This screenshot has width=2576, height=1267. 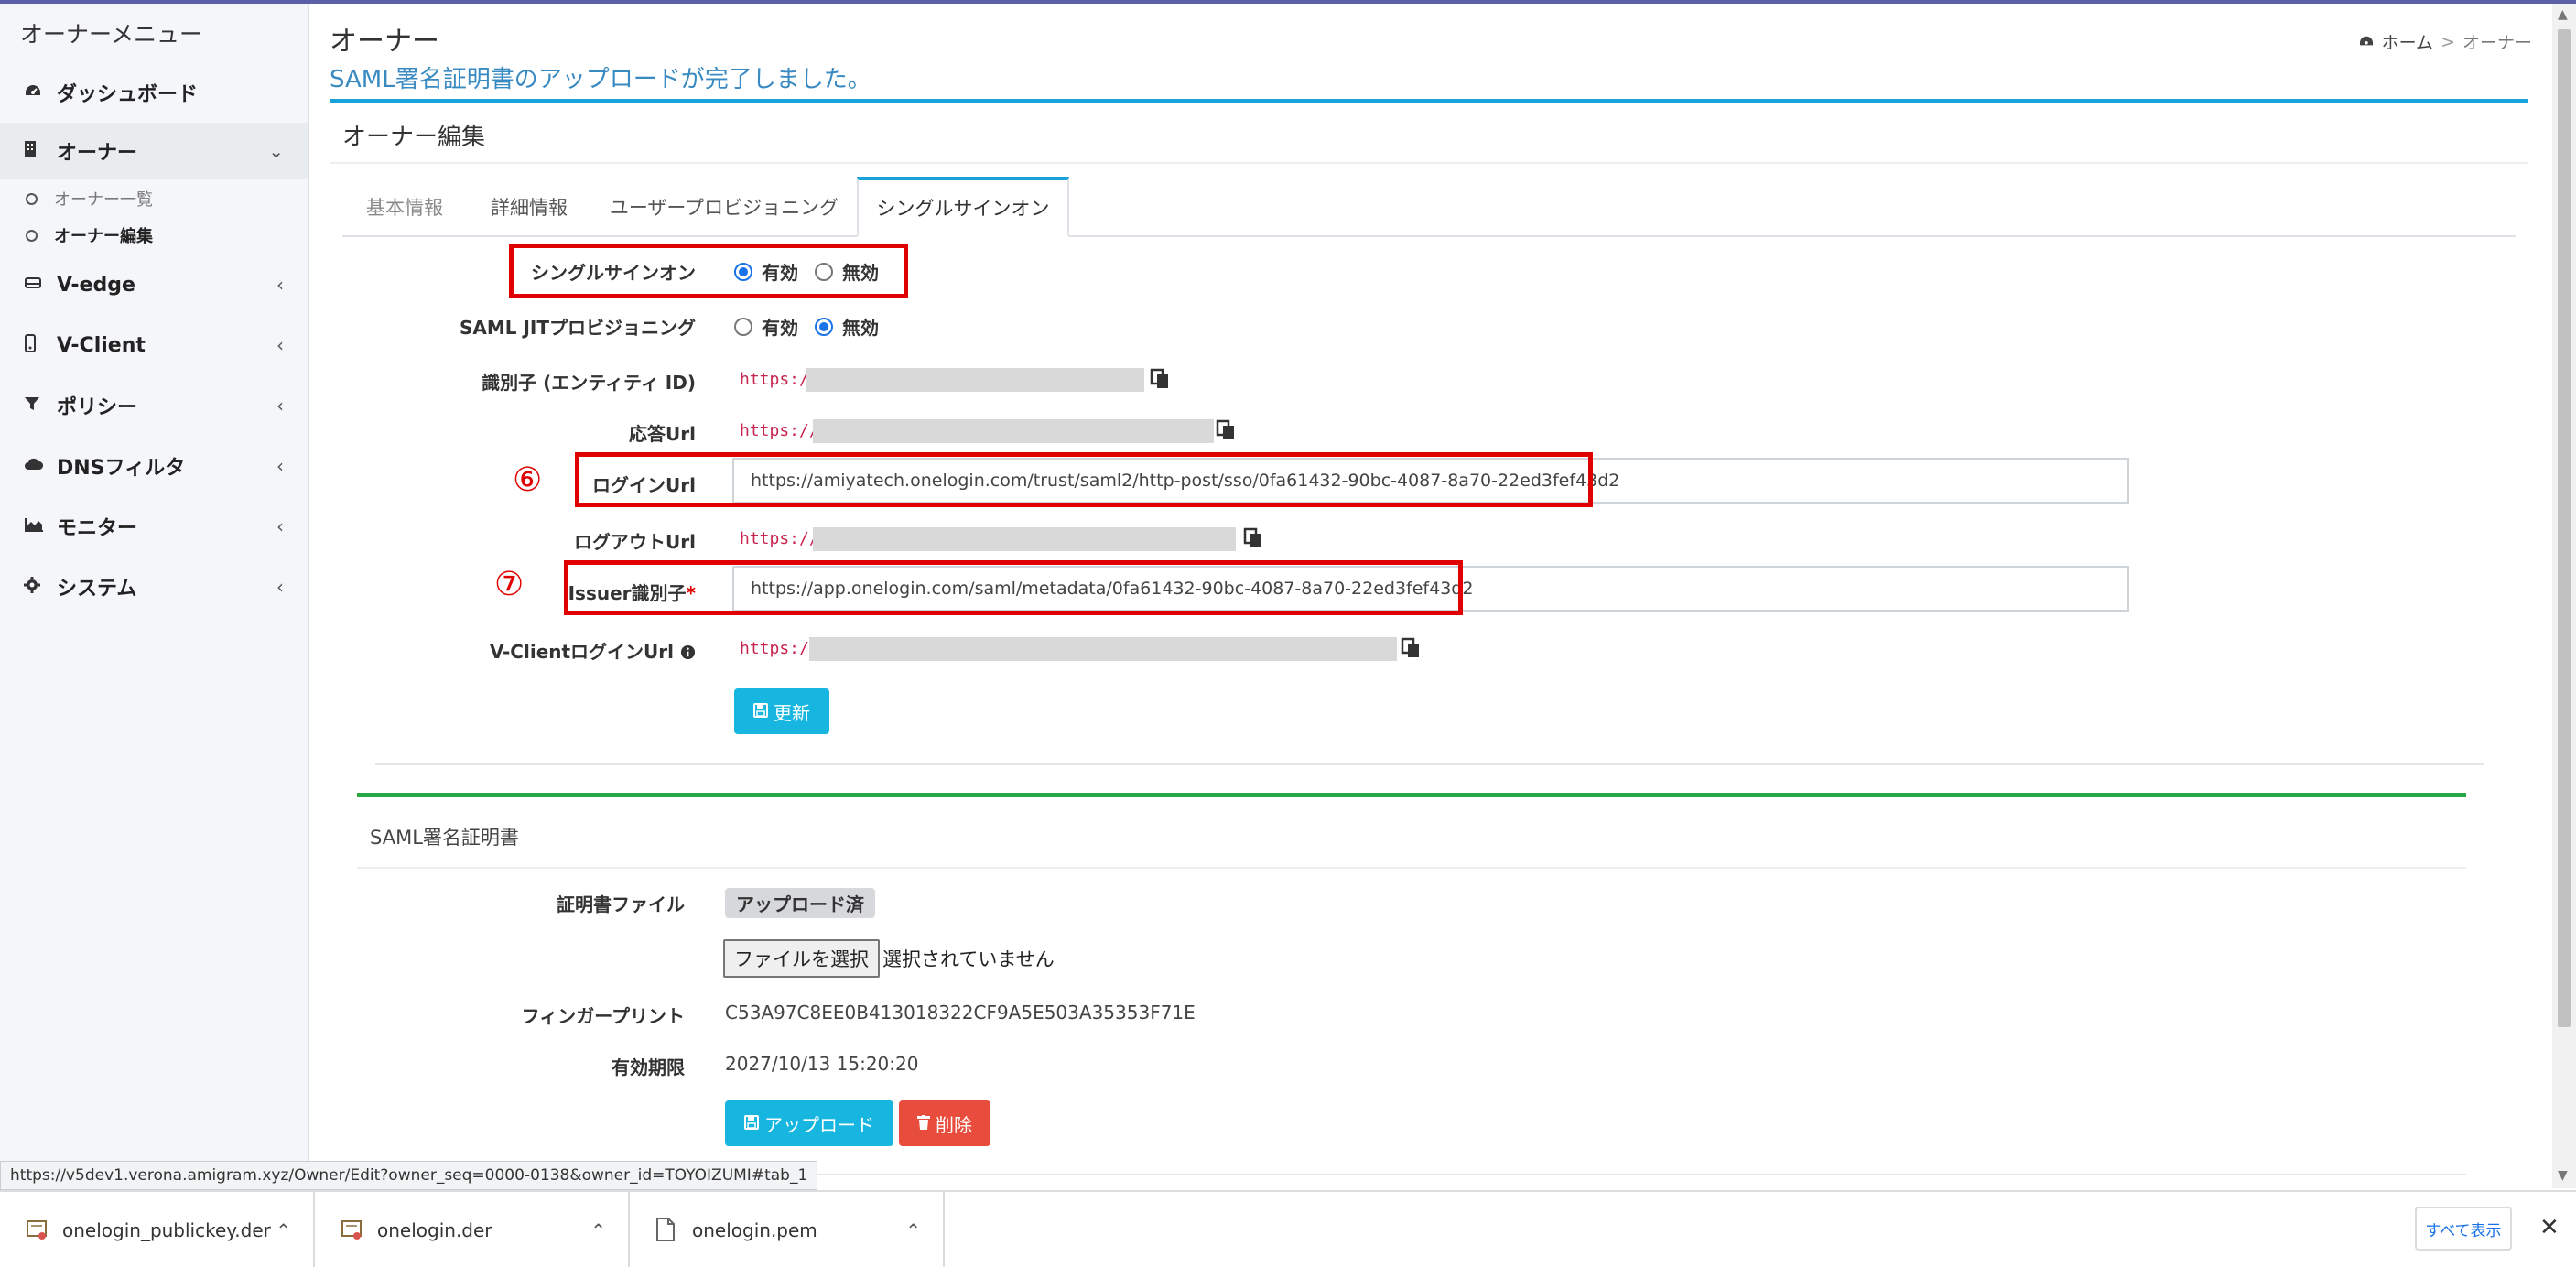 I want to click on sidebar-item-system: システム ‹, so click(x=154, y=586).